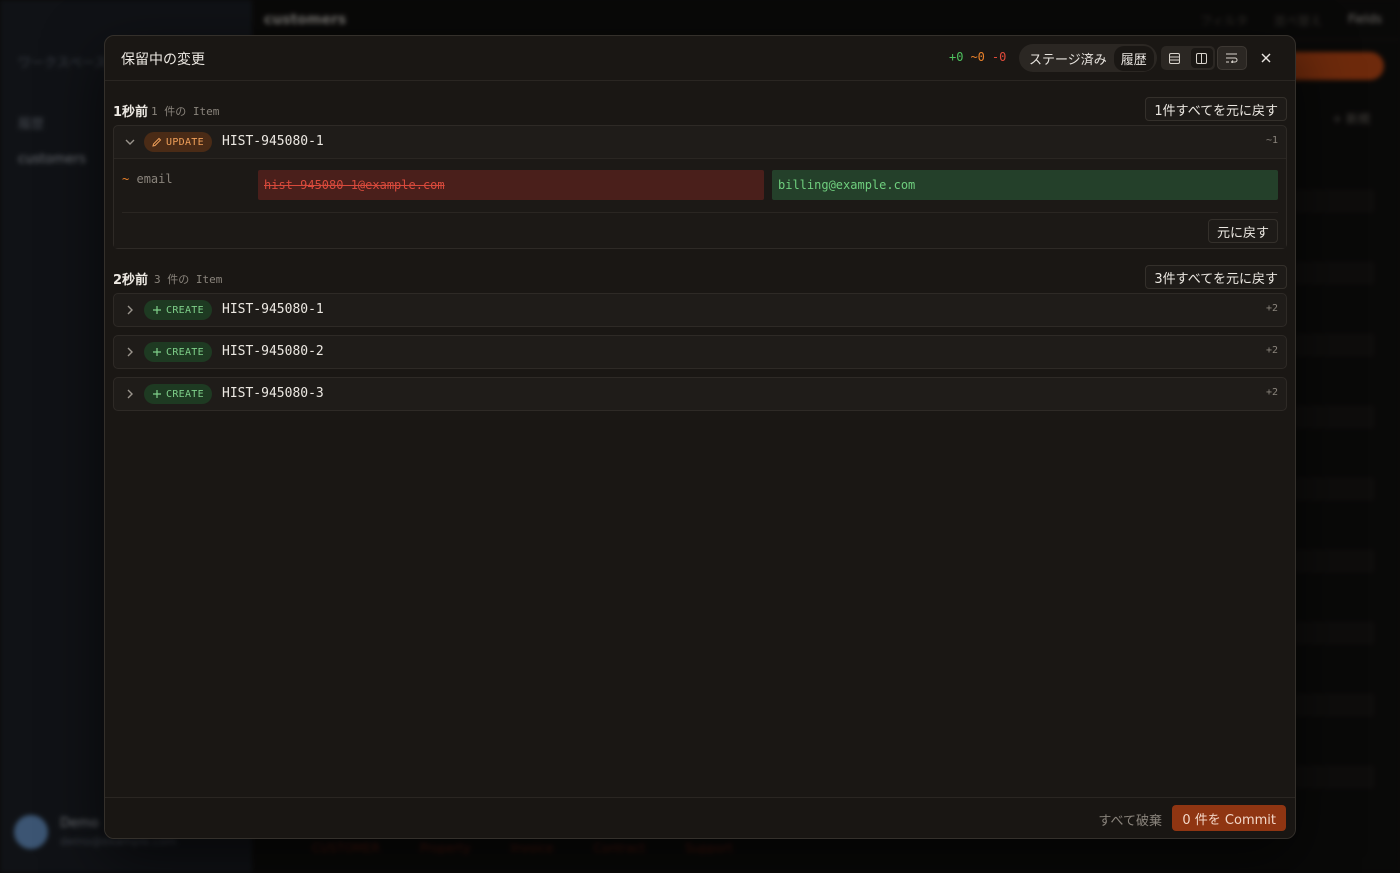 Image resolution: width=1400 pixels, height=873 pixels. What do you see at coordinates (1216, 109) in the screenshot?
I see `revert-group-button: 1件すべてを元に戻す` at bounding box center [1216, 109].